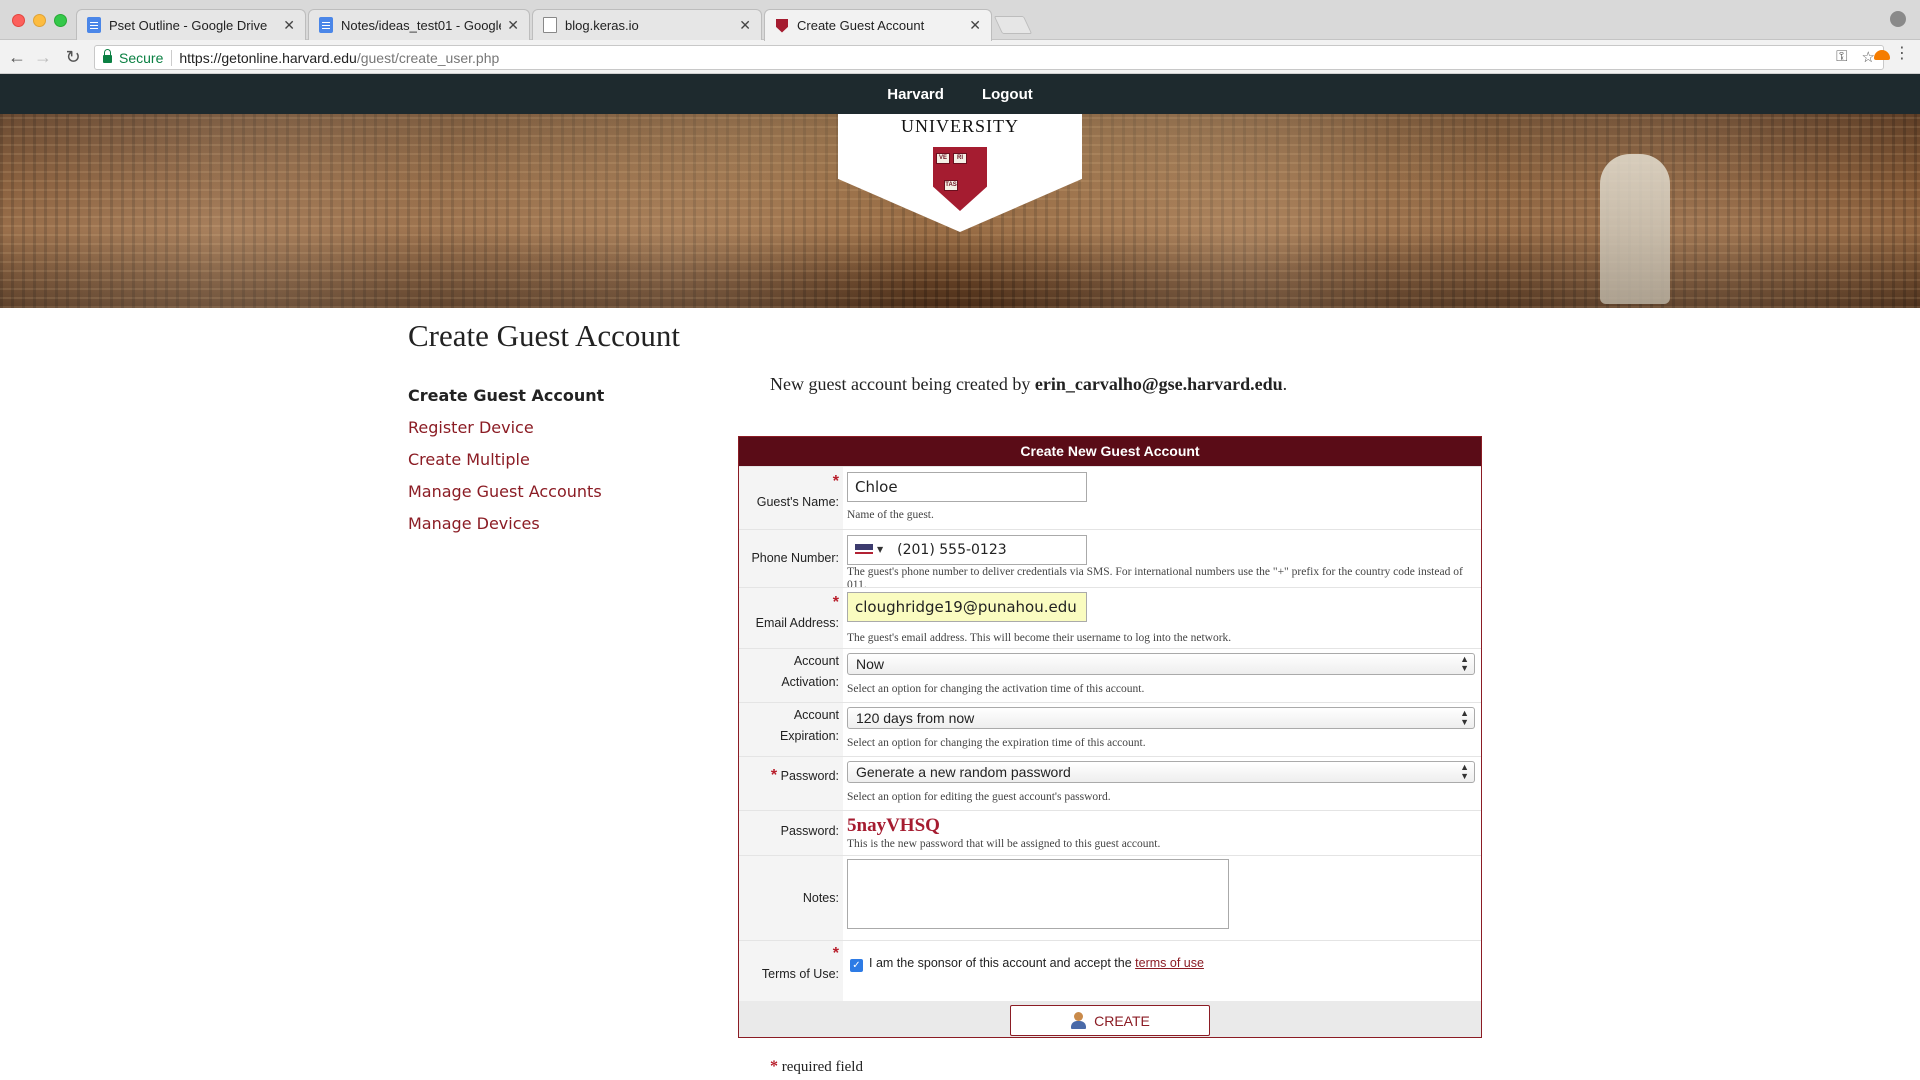  I want to click on page-title: Create Guest Account, so click(544, 335).